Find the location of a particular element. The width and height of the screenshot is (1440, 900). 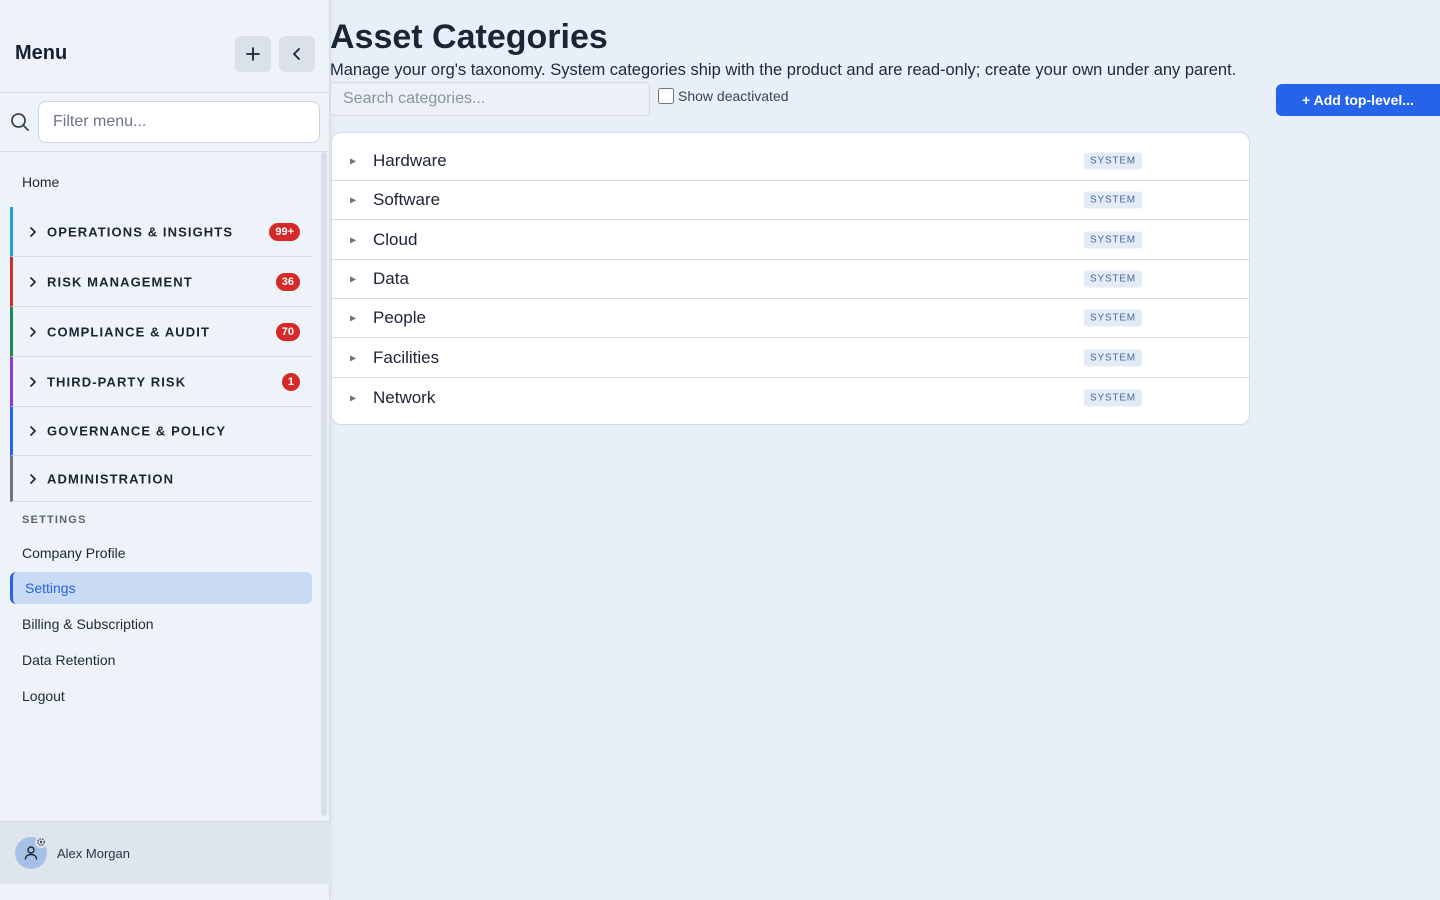

add-button is located at coordinates (253, 54).